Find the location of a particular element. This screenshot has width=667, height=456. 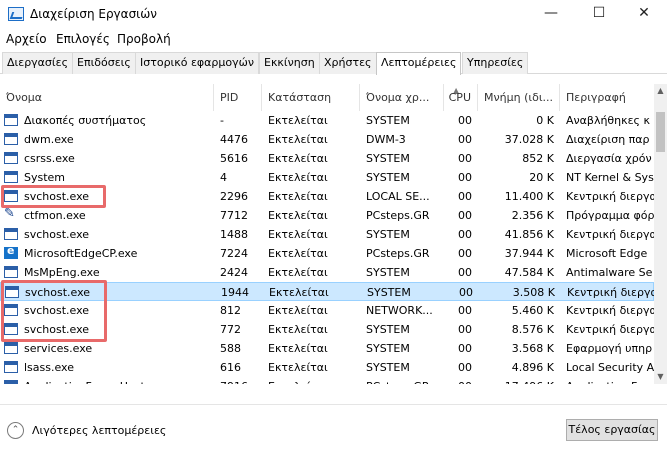

process-pid: 7916 is located at coordinates (240, 380).